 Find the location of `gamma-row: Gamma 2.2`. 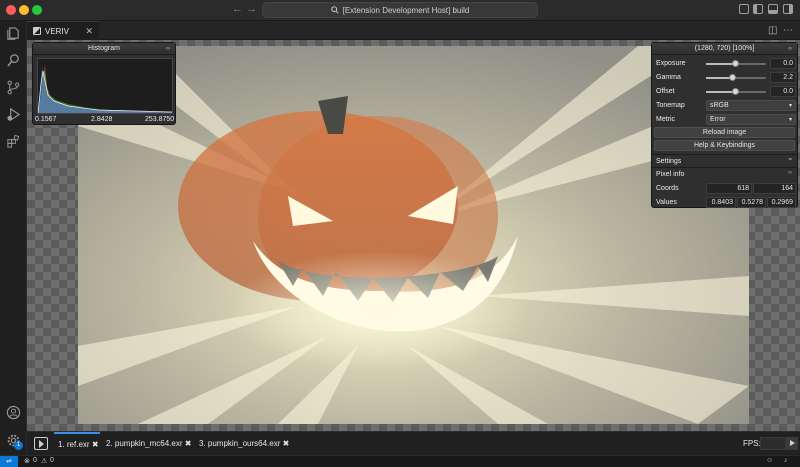

gamma-row: Gamma 2.2 is located at coordinates (724, 77).